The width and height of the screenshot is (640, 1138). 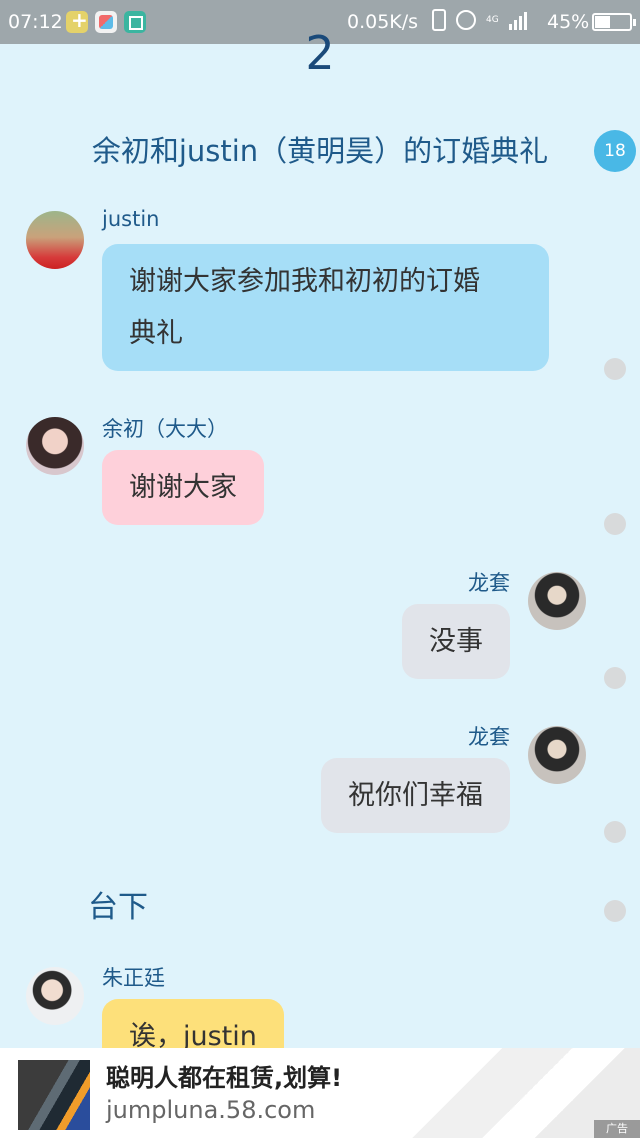 What do you see at coordinates (118, 907) in the screenshot?
I see `section-label: 台下` at bounding box center [118, 907].